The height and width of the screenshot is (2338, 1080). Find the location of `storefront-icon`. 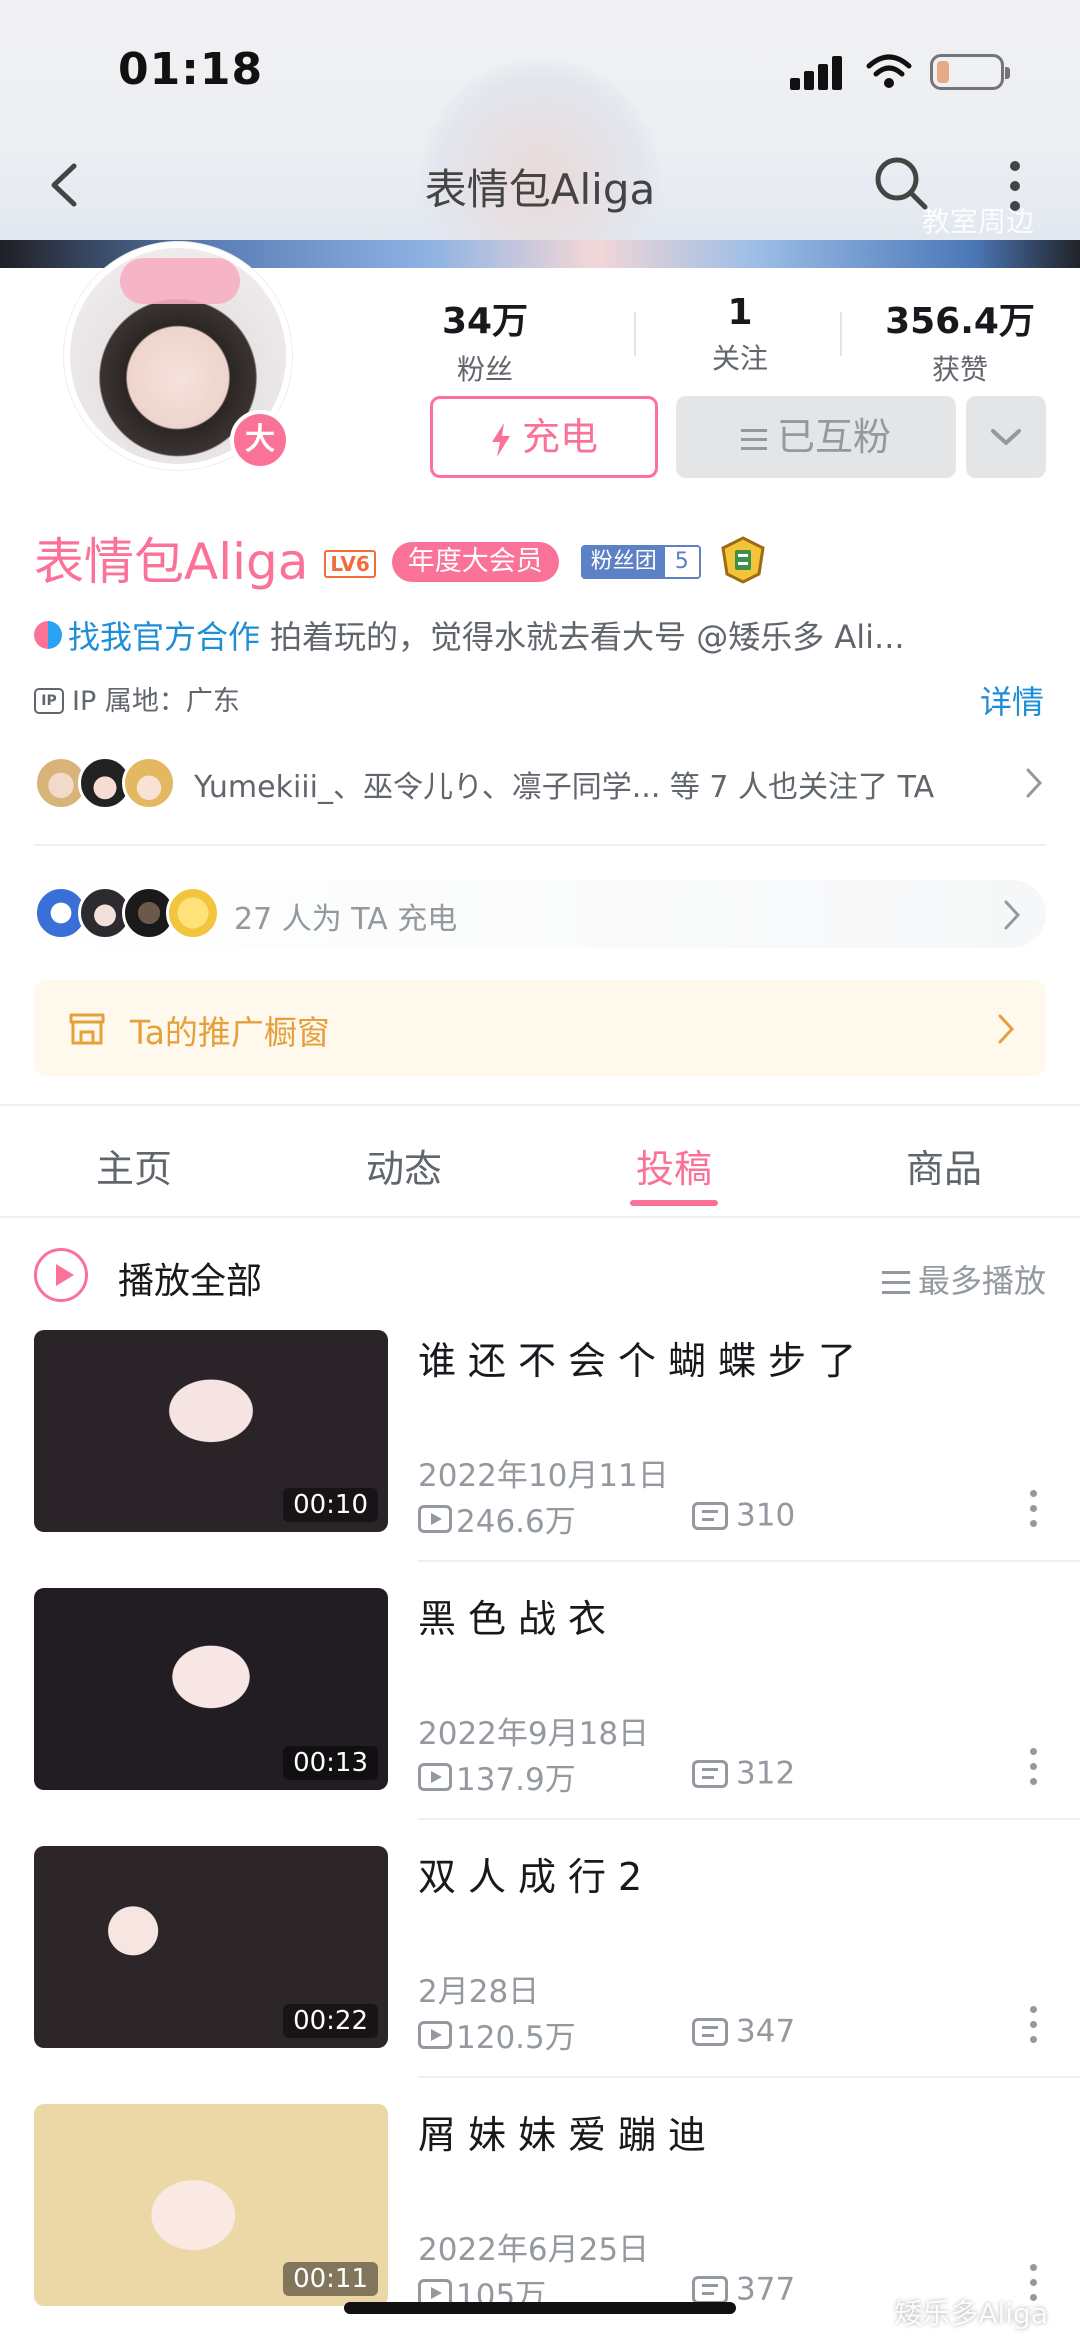

storefront-icon is located at coordinates (87, 1029).